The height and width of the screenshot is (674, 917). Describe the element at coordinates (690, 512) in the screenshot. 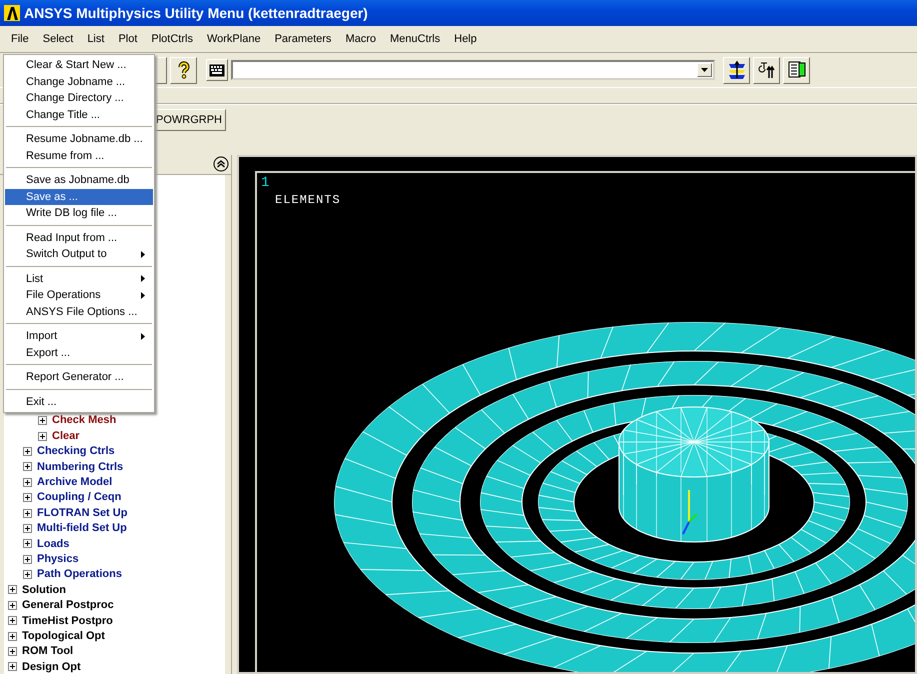

I see `axis-triad-icon` at that location.